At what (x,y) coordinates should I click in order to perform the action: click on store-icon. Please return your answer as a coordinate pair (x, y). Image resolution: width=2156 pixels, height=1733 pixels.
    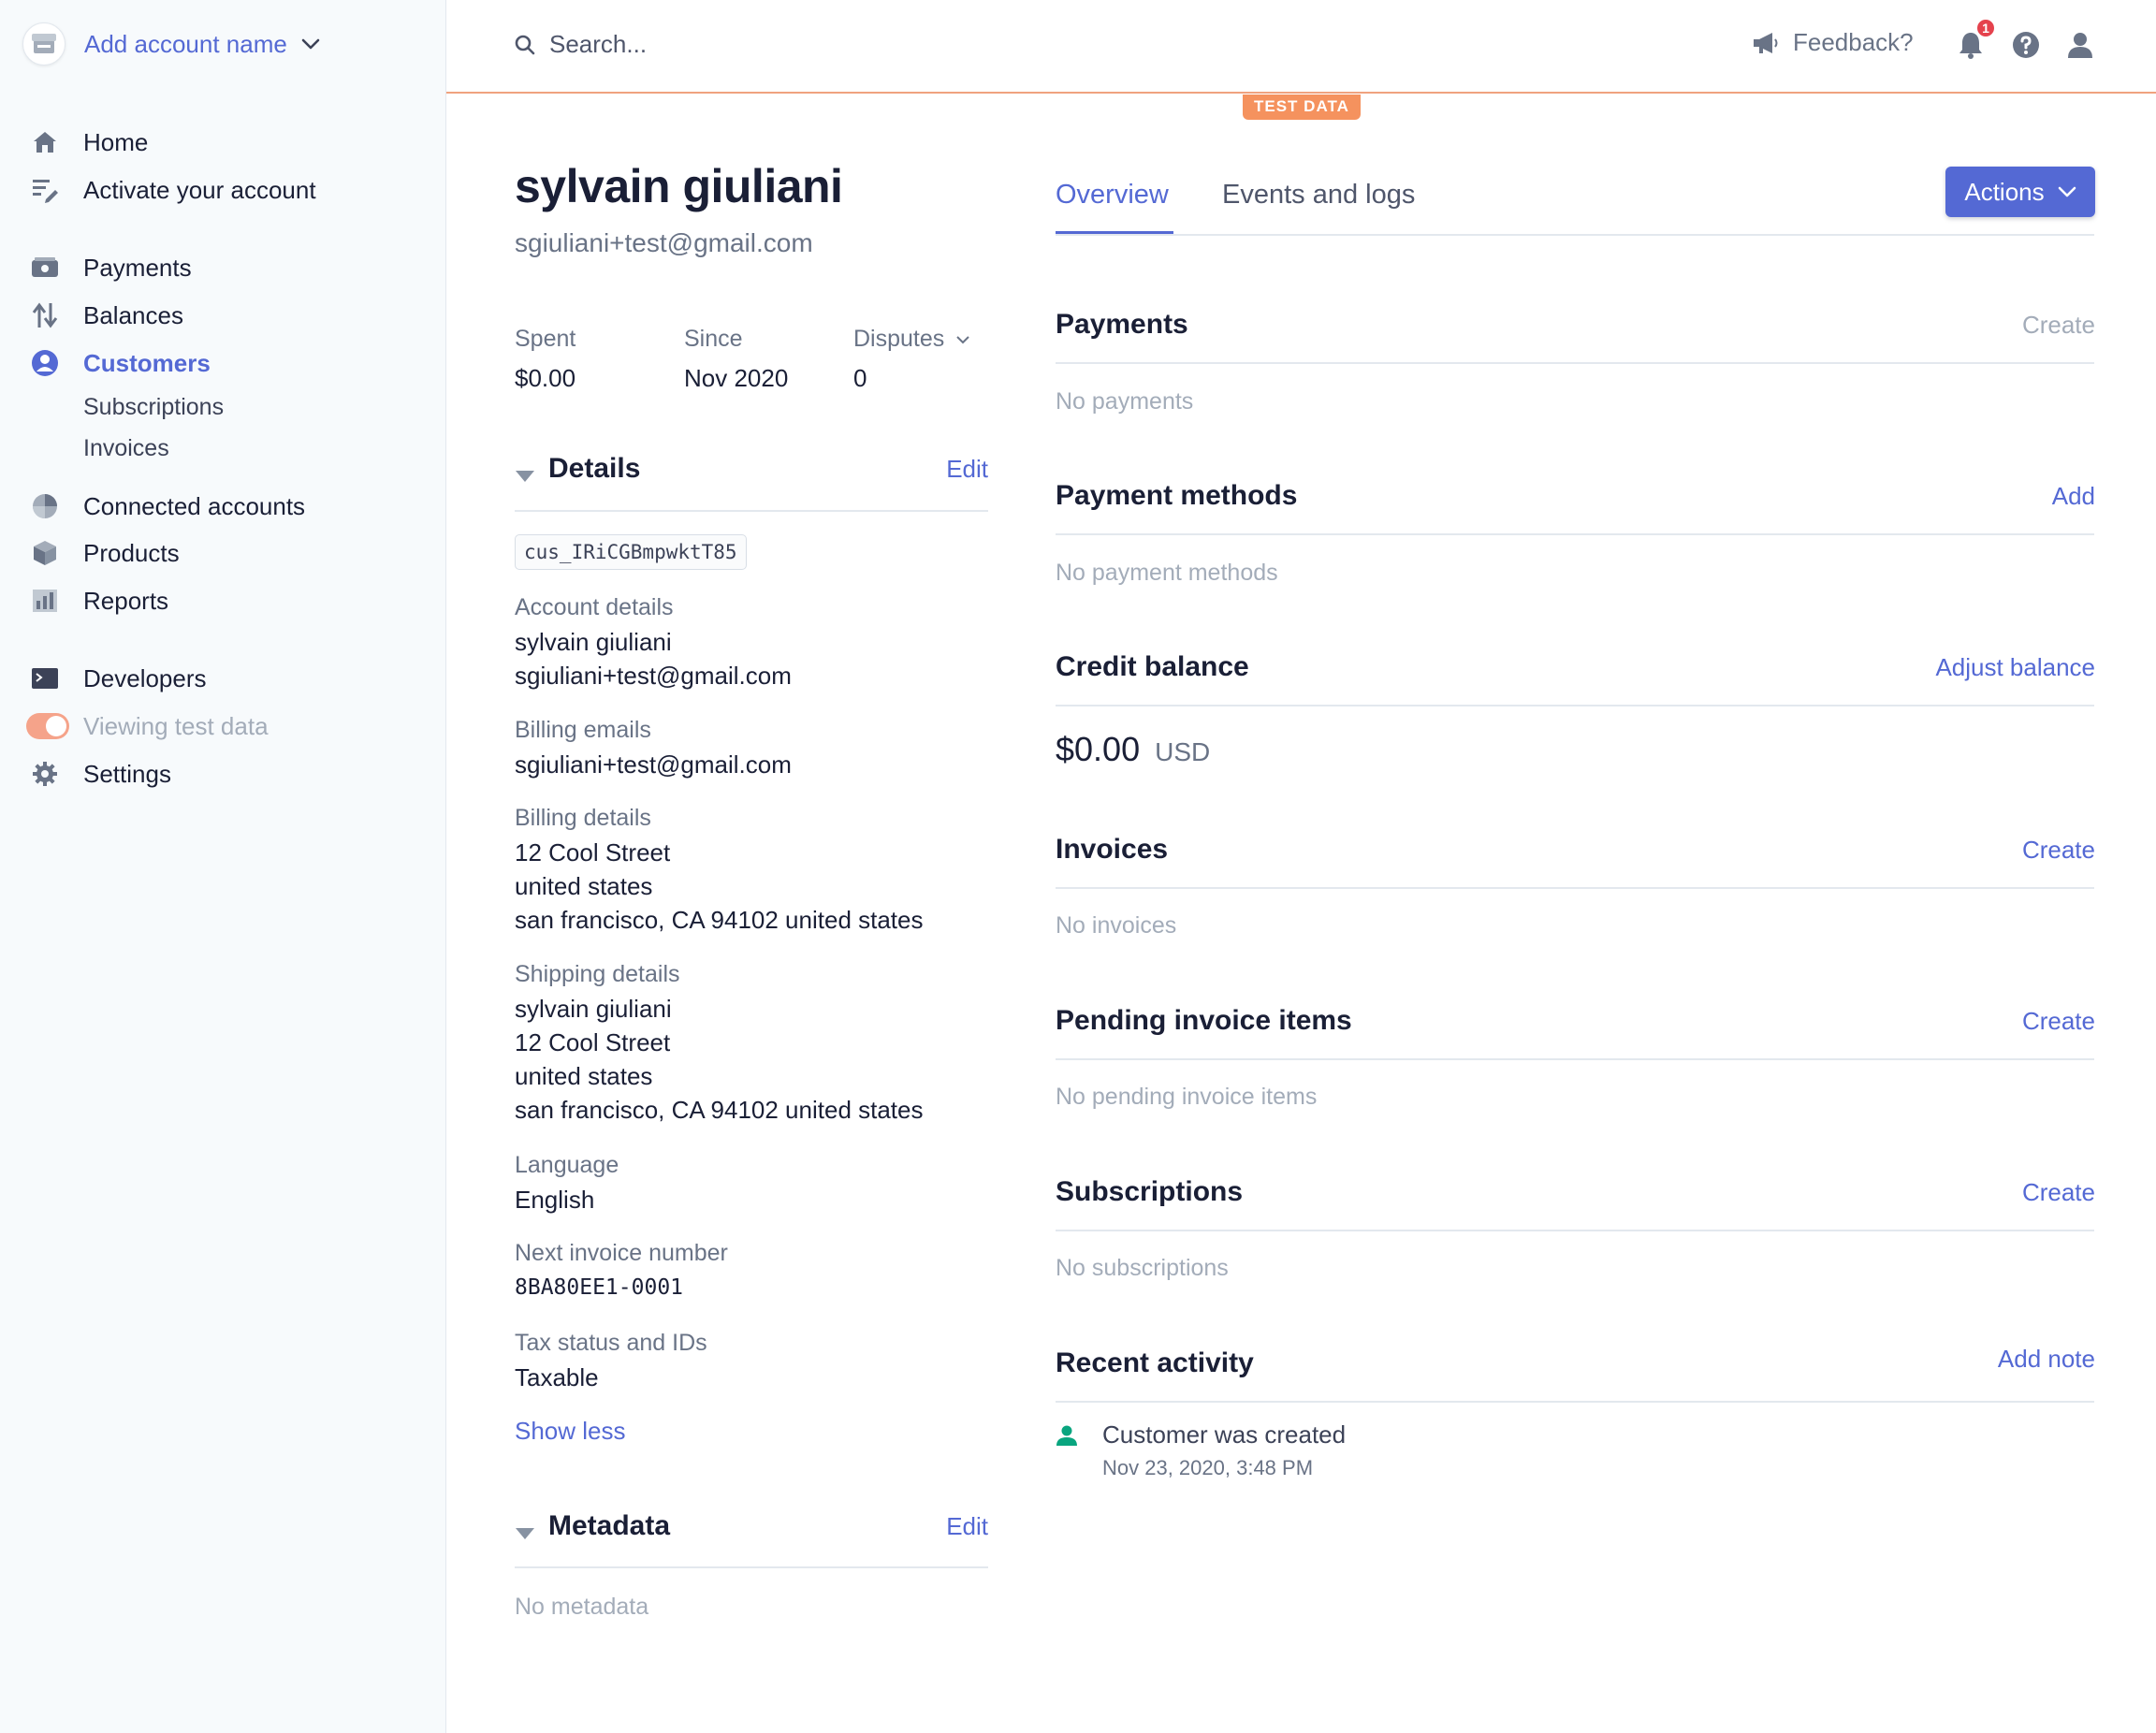
    Looking at the image, I should click on (44, 44).